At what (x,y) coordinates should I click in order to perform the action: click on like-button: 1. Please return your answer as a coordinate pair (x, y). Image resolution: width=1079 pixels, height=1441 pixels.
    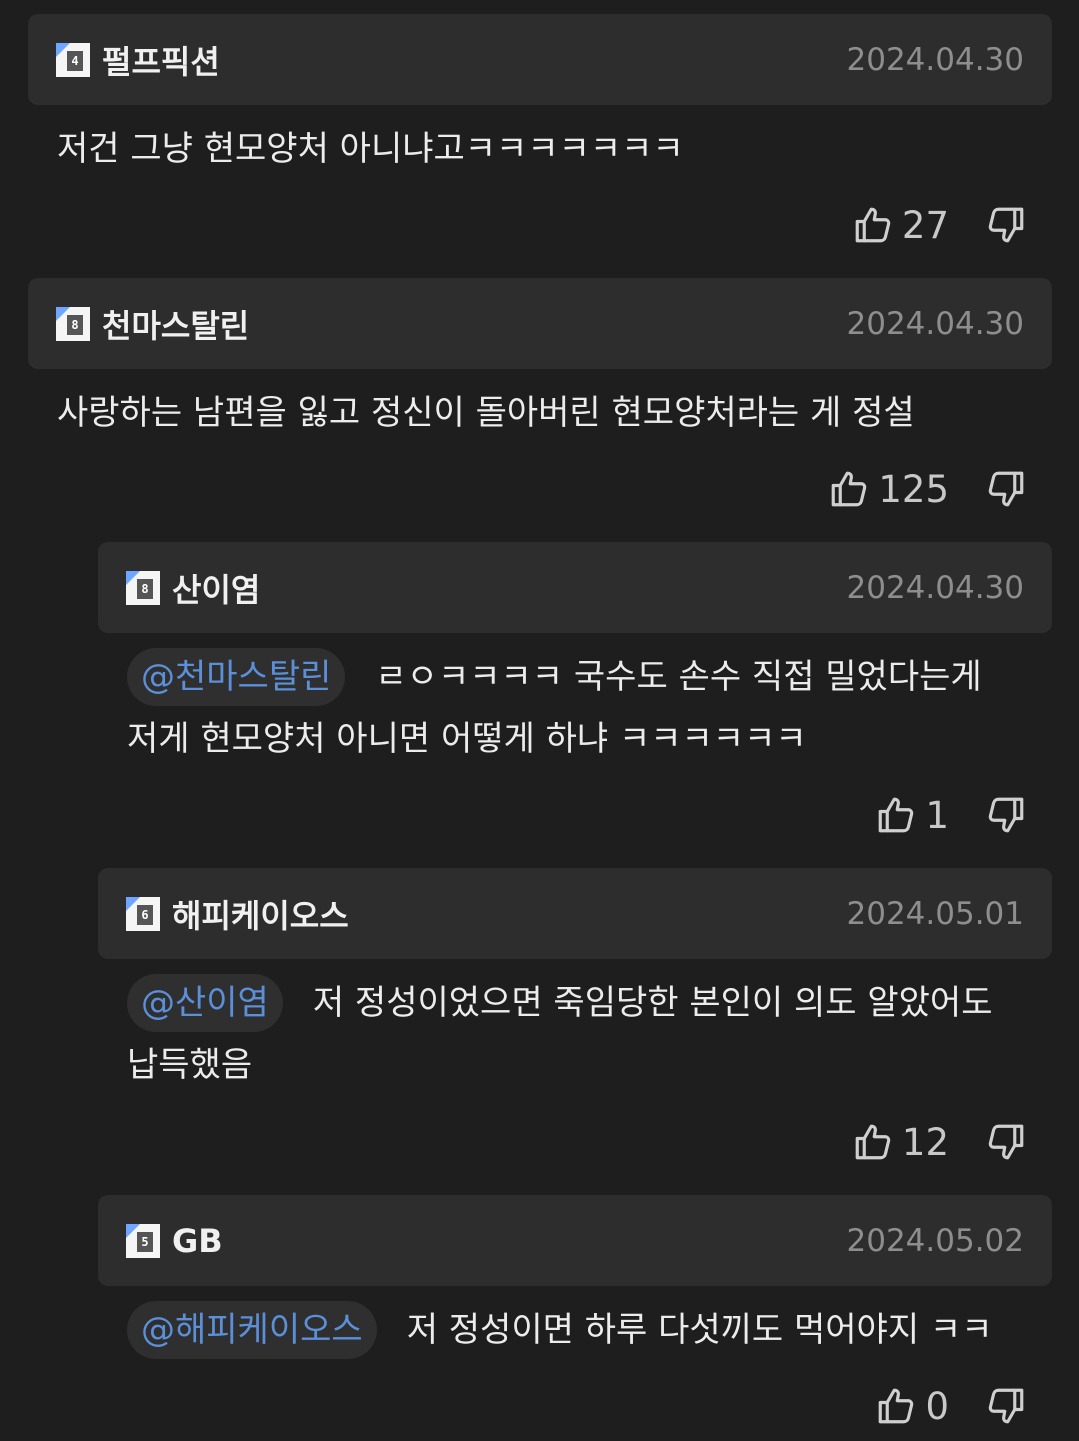
    Looking at the image, I should click on (930, 815).